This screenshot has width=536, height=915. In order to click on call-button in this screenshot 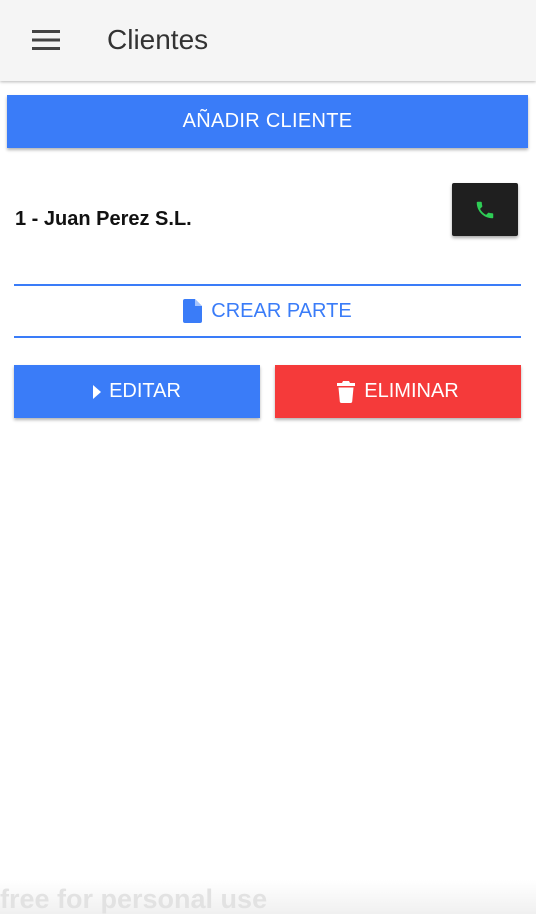, I will do `click(485, 209)`.